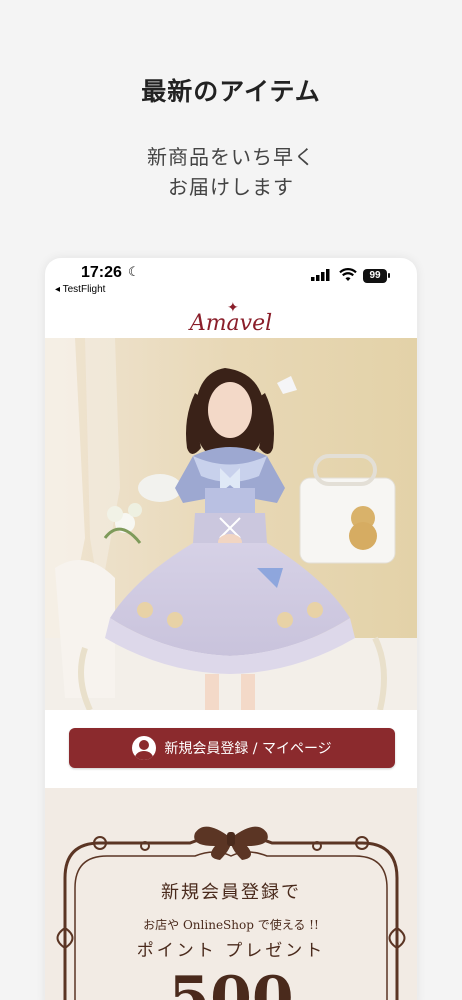 This screenshot has width=462, height=1000. I want to click on brand-header: ✦ Amavel, so click(231, 319).